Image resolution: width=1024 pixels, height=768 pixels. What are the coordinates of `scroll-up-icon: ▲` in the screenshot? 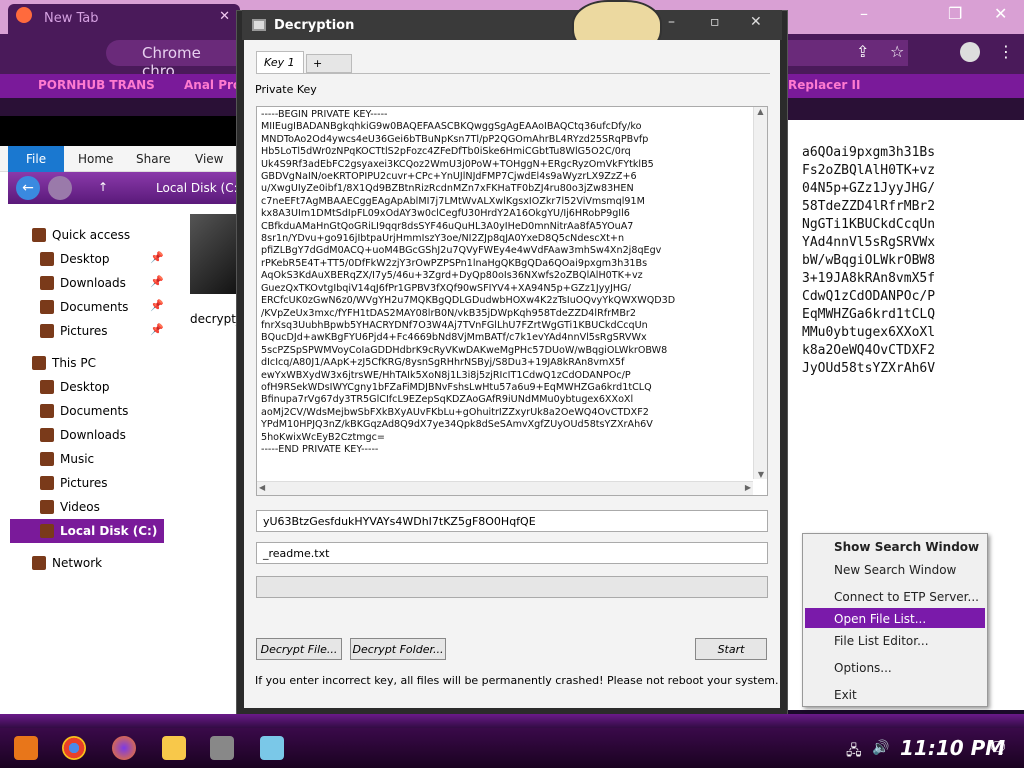 It's located at (760, 111).